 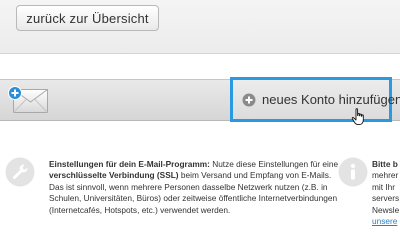 What do you see at coordinates (129, 164) in the screenshot?
I see `mail-settings-title: Einstellungen für dein E-Mail-Programm:` at bounding box center [129, 164].